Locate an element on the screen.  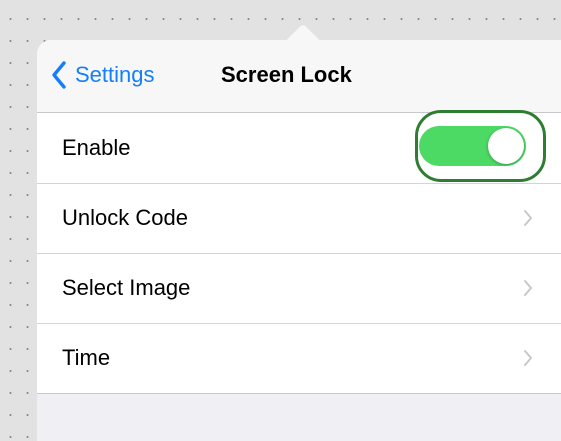
back-button: Settings is located at coordinates (102, 75).